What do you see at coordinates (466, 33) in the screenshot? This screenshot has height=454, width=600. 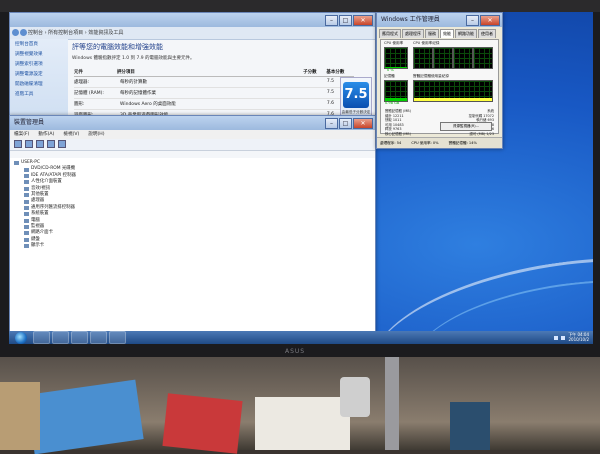 I see `tab-networking: 網路功能` at bounding box center [466, 33].